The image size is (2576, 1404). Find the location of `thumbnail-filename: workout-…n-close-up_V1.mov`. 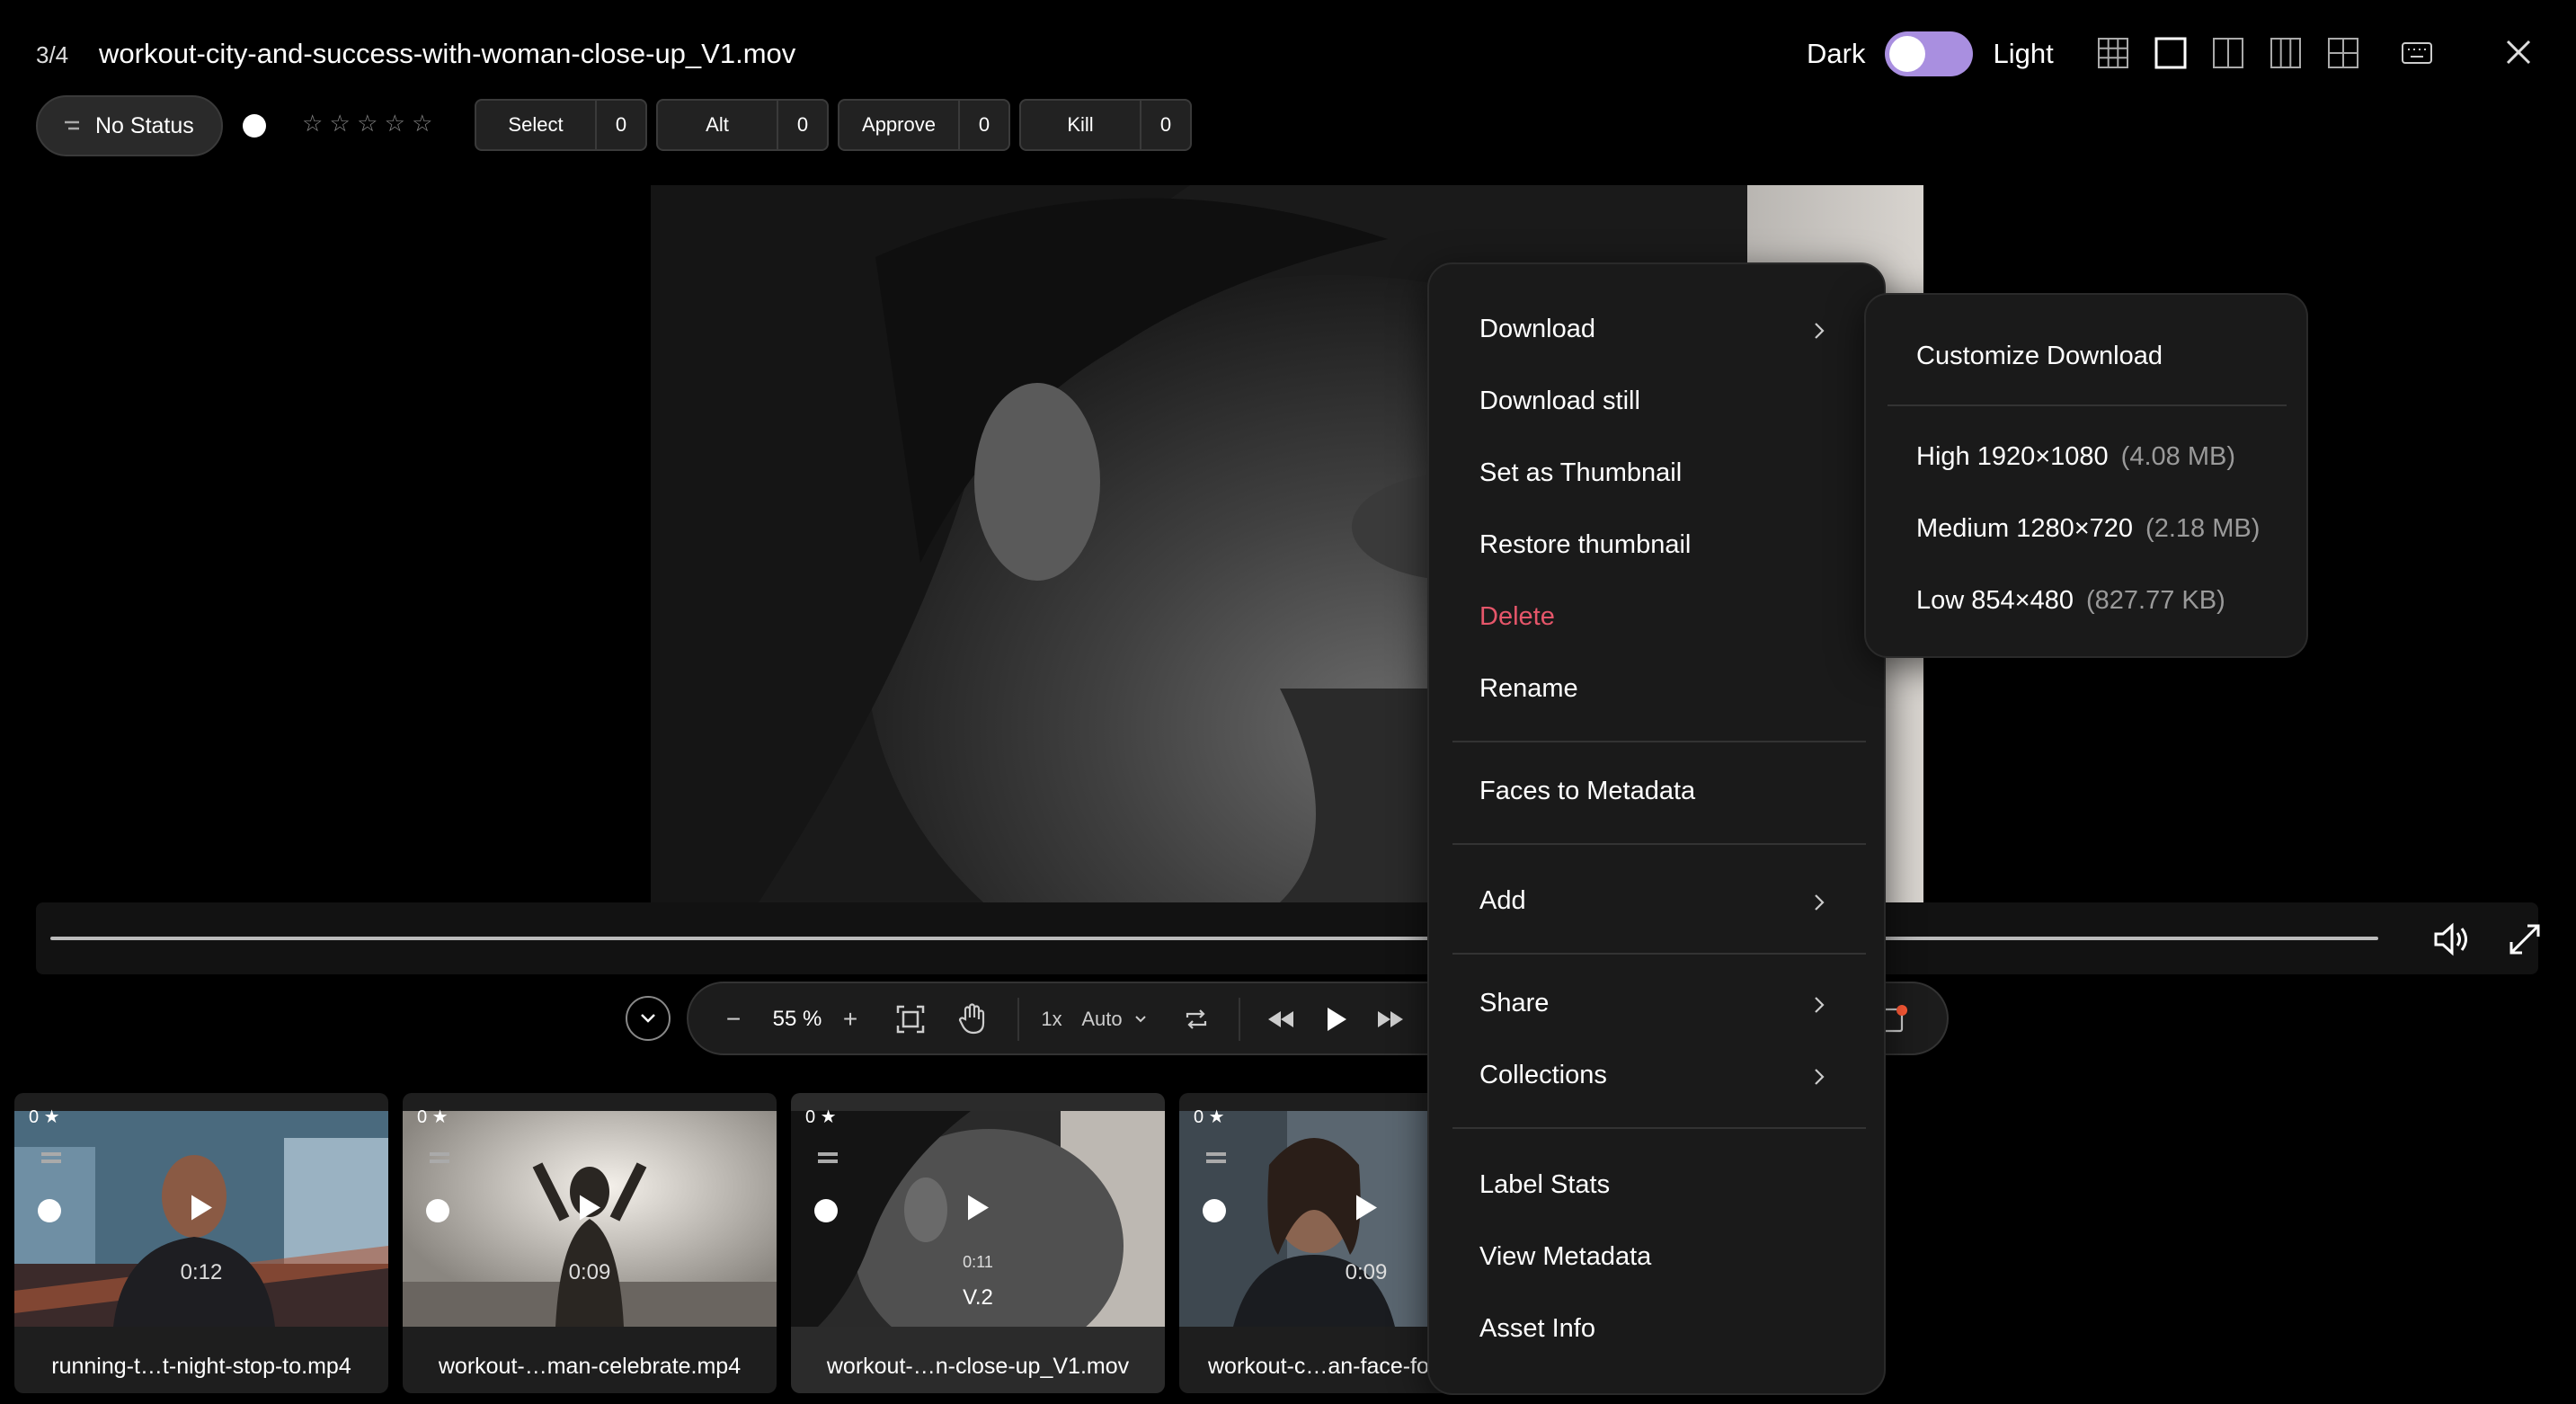

thumbnail-filename: workout-…n-close-up_V1.mov is located at coordinates (978, 1366).